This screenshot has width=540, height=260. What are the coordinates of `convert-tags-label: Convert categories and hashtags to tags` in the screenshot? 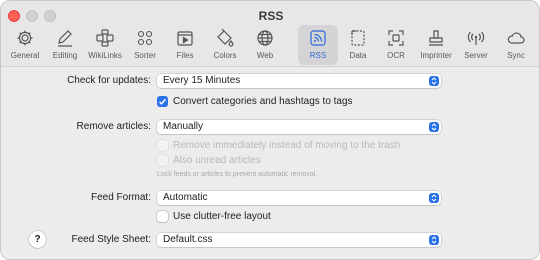 It's located at (263, 101).